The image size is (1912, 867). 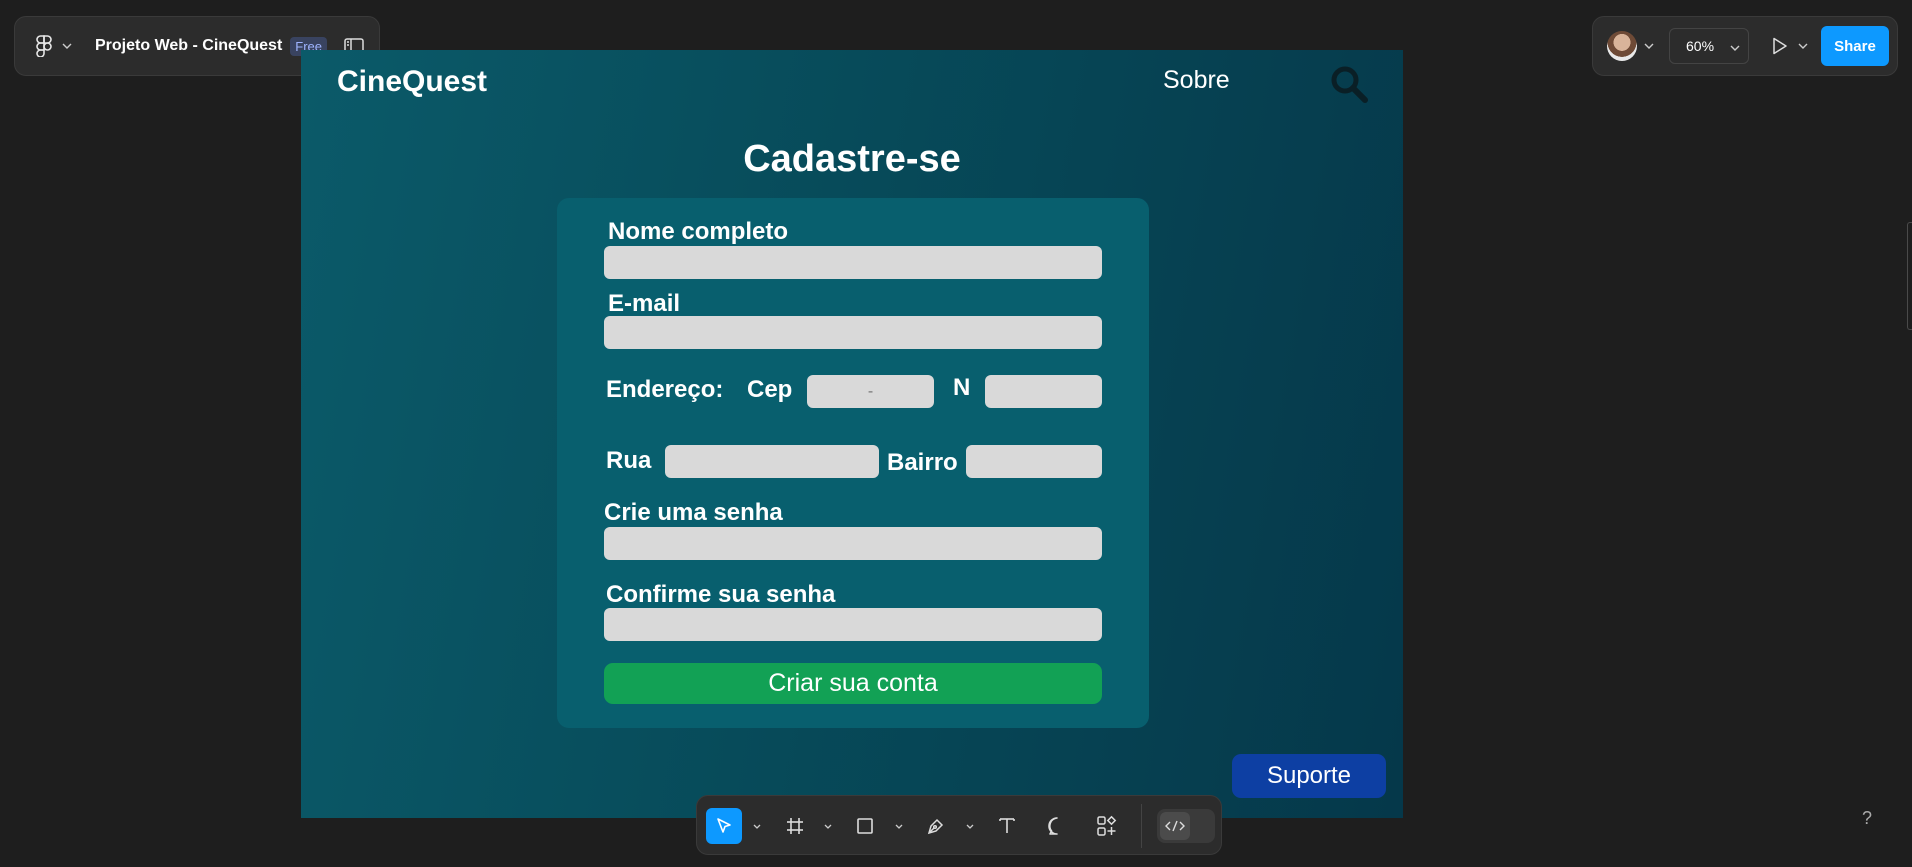 What do you see at coordinates (724, 826) in the screenshot?
I see `move-tool-icon` at bounding box center [724, 826].